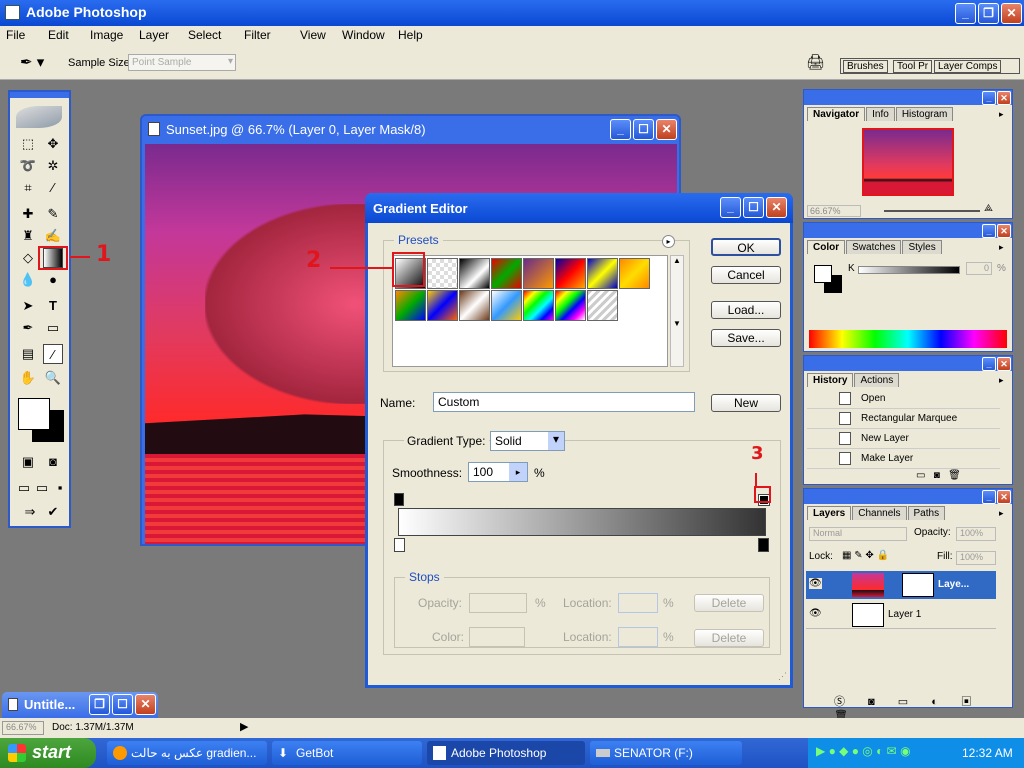 This screenshot has width=1024, height=768. I want to click on taskbar-item-photoshop: Adobe Photoshop, so click(506, 753).